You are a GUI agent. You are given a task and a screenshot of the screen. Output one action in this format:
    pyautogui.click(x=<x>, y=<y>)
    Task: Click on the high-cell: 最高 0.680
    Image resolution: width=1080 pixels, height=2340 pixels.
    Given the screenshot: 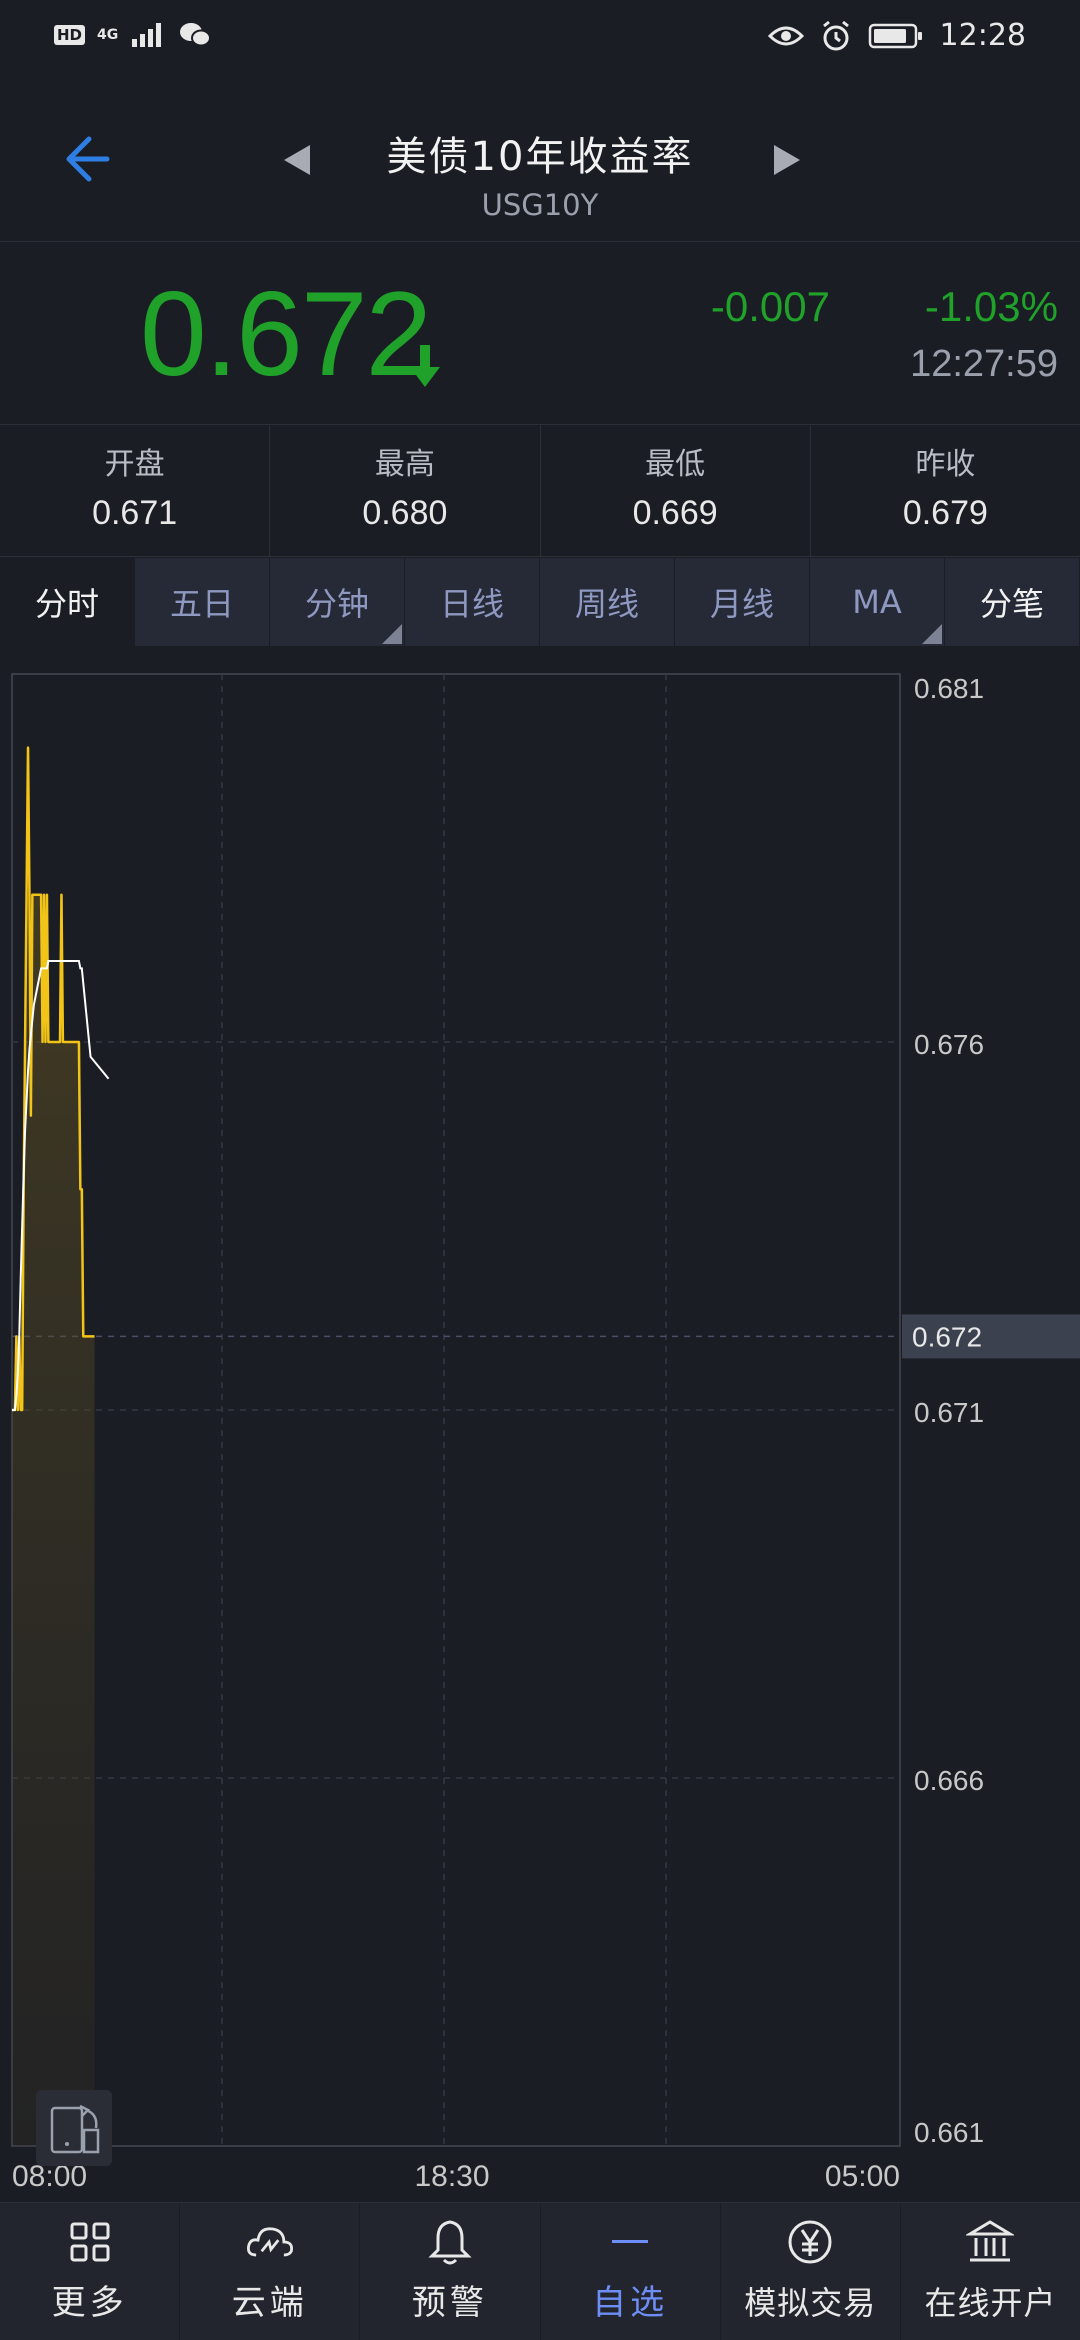 What is the action you would take?
    pyautogui.click(x=405, y=490)
    